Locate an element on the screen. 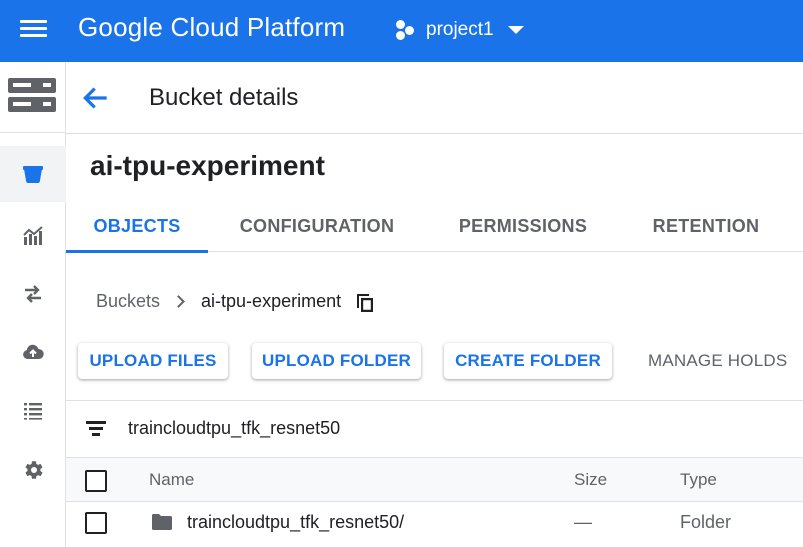 Image resolution: width=803 pixels, height=547 pixels. chevron-right-icon is located at coordinates (178, 301).